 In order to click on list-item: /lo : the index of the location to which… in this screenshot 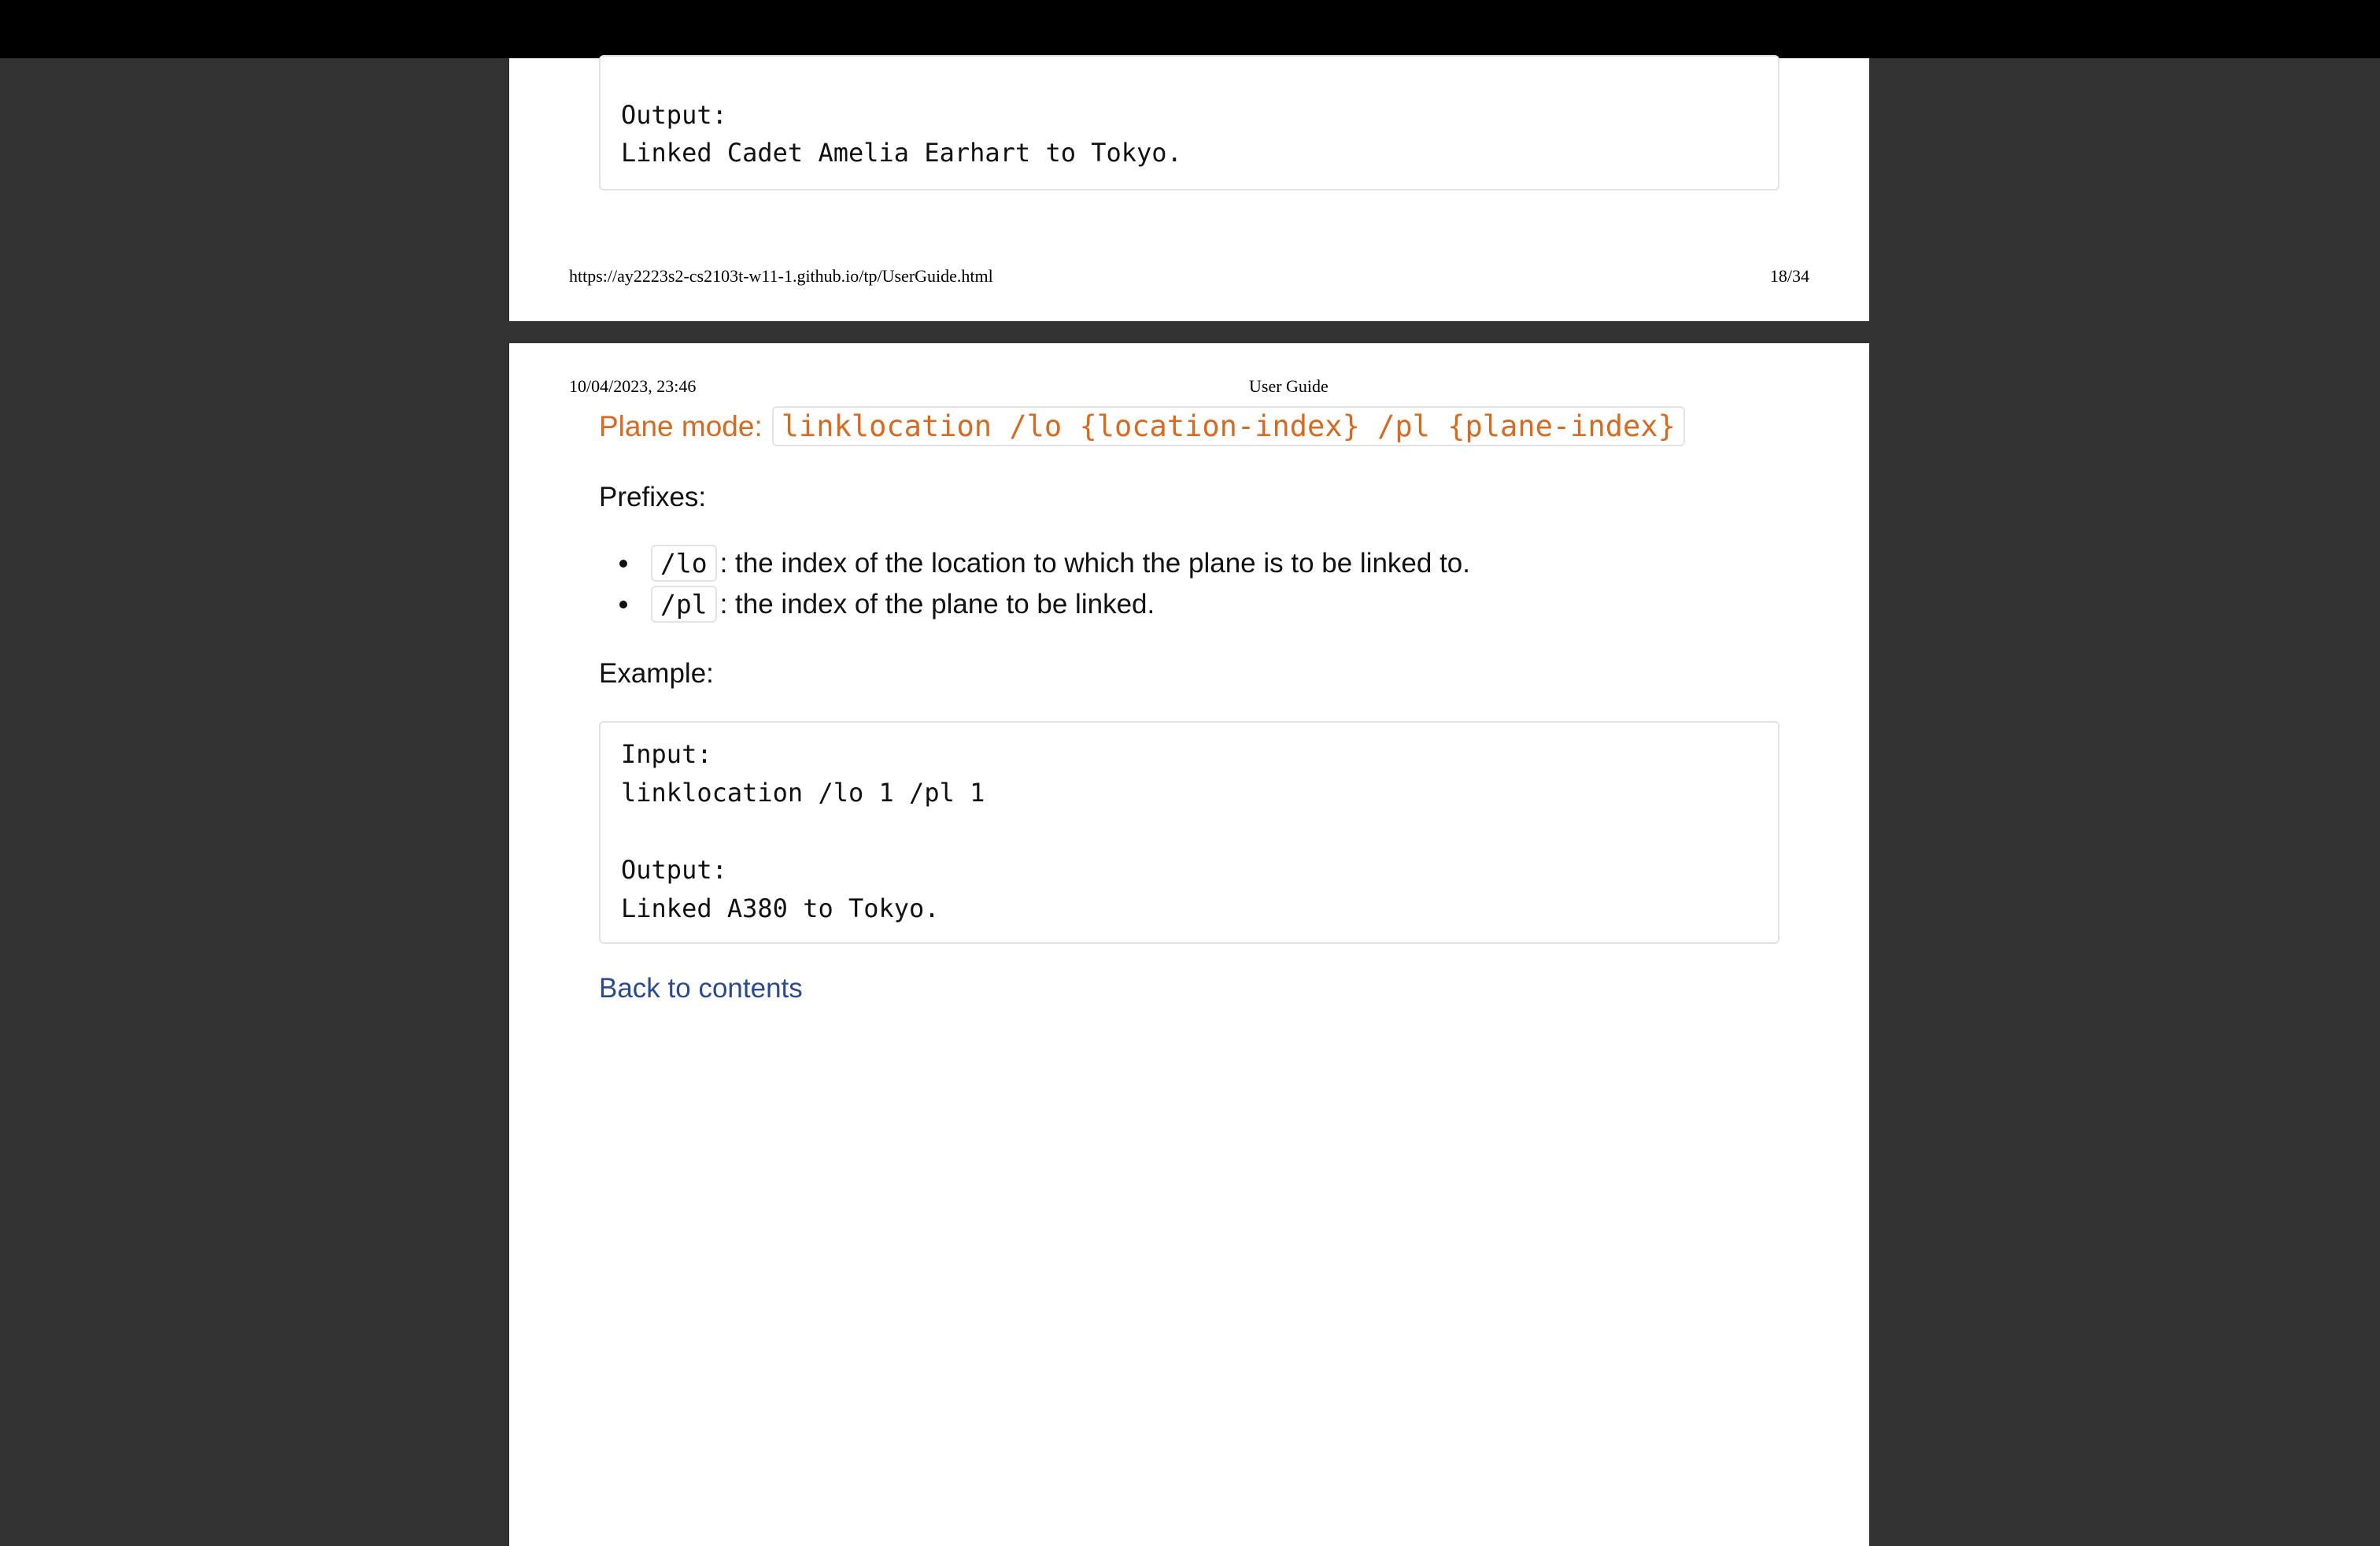, I will do `click(1044, 564)`.